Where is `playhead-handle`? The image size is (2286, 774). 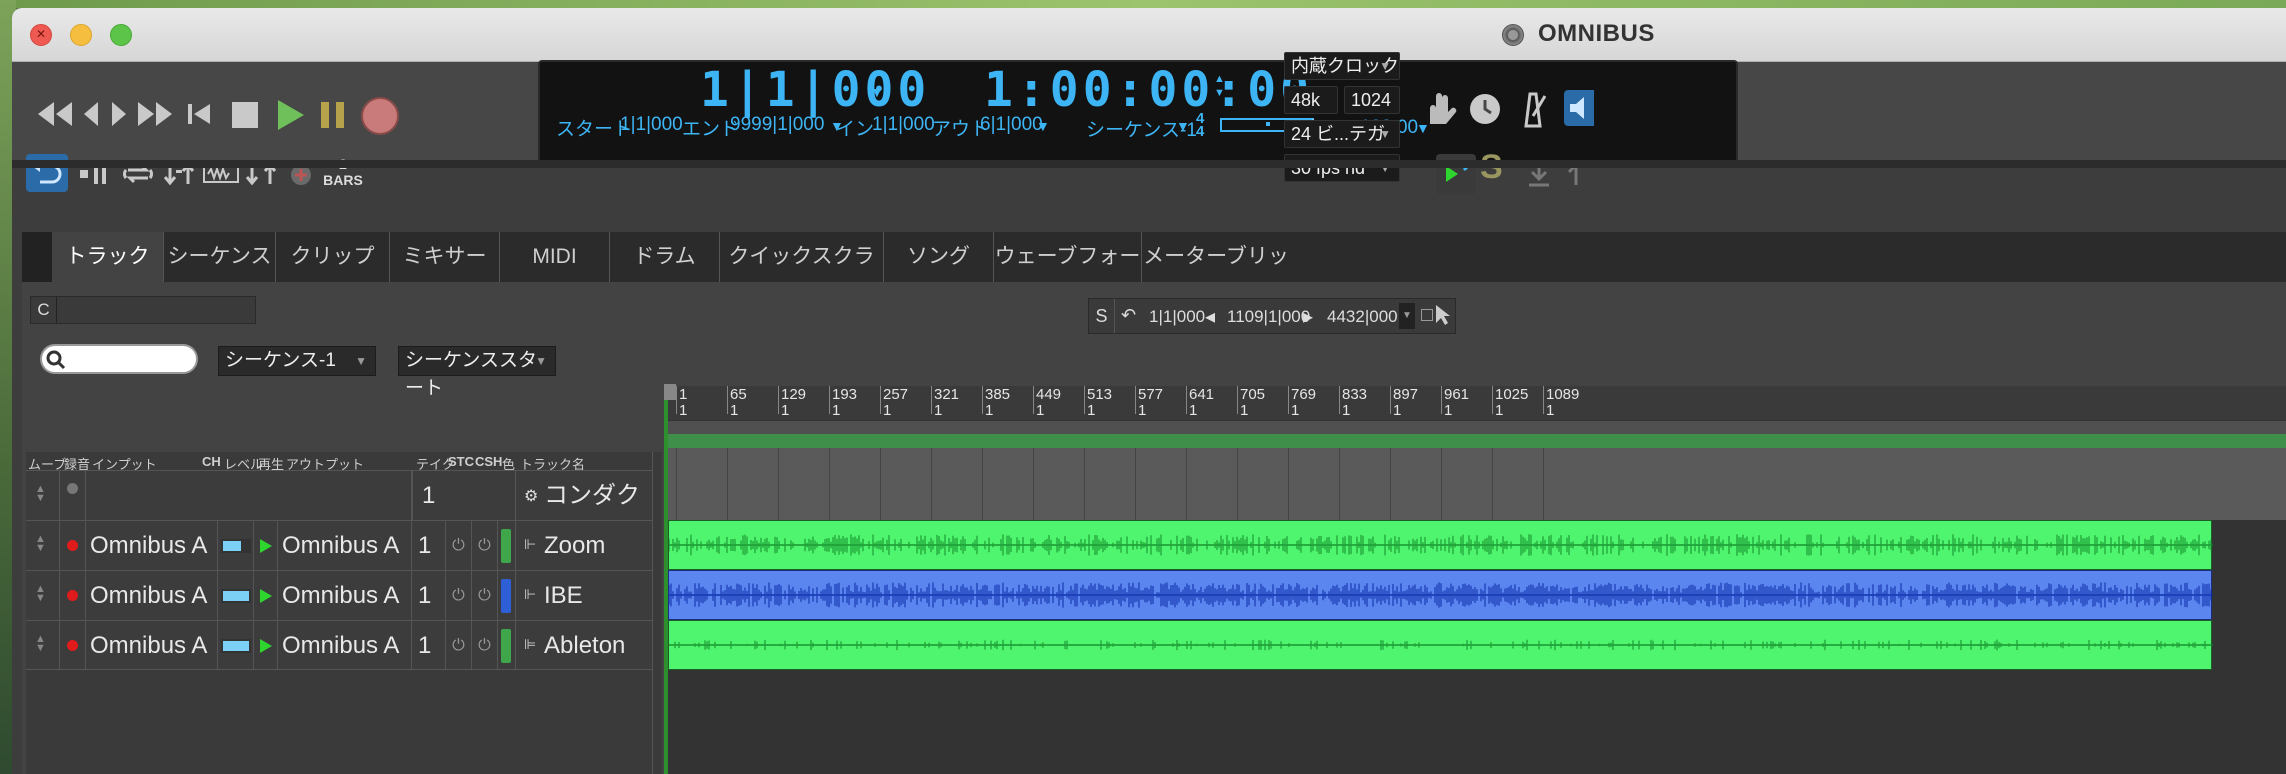
playhead-handle is located at coordinates (670, 392).